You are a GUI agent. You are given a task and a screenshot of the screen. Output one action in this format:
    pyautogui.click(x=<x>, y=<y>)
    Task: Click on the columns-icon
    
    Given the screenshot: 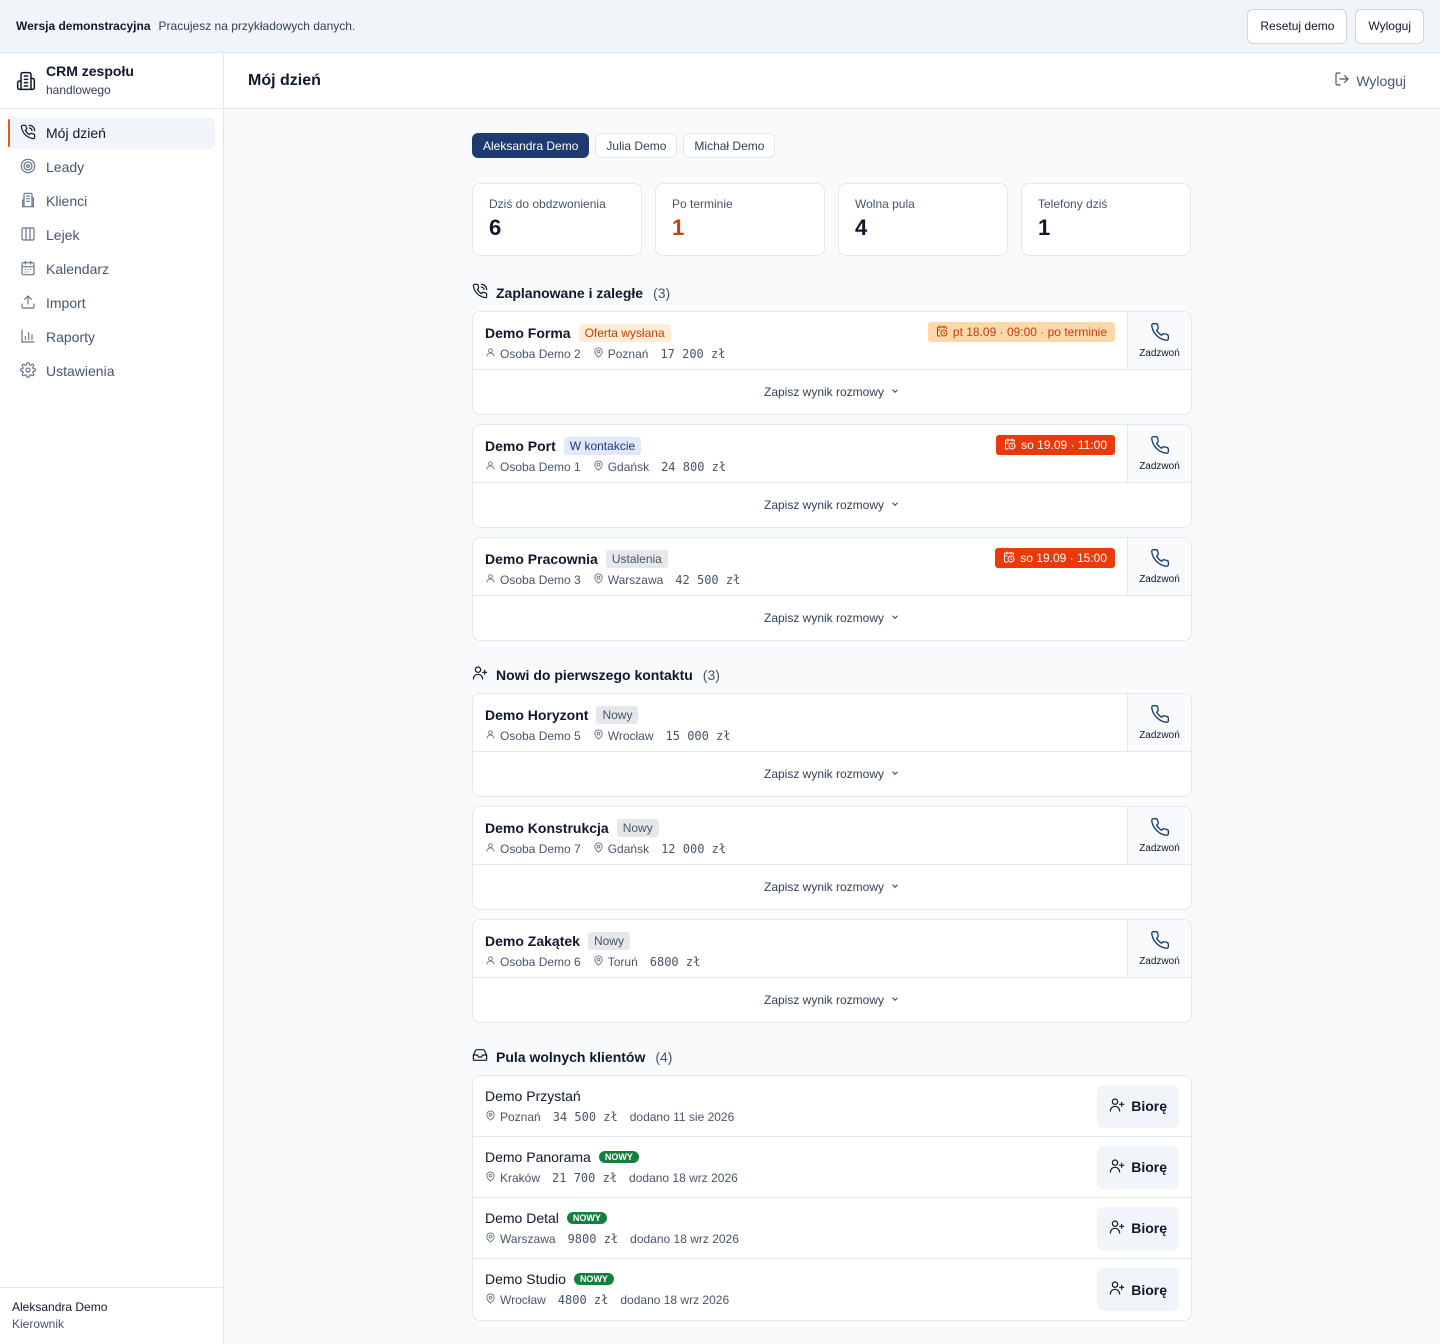 What is the action you would take?
    pyautogui.click(x=28, y=235)
    